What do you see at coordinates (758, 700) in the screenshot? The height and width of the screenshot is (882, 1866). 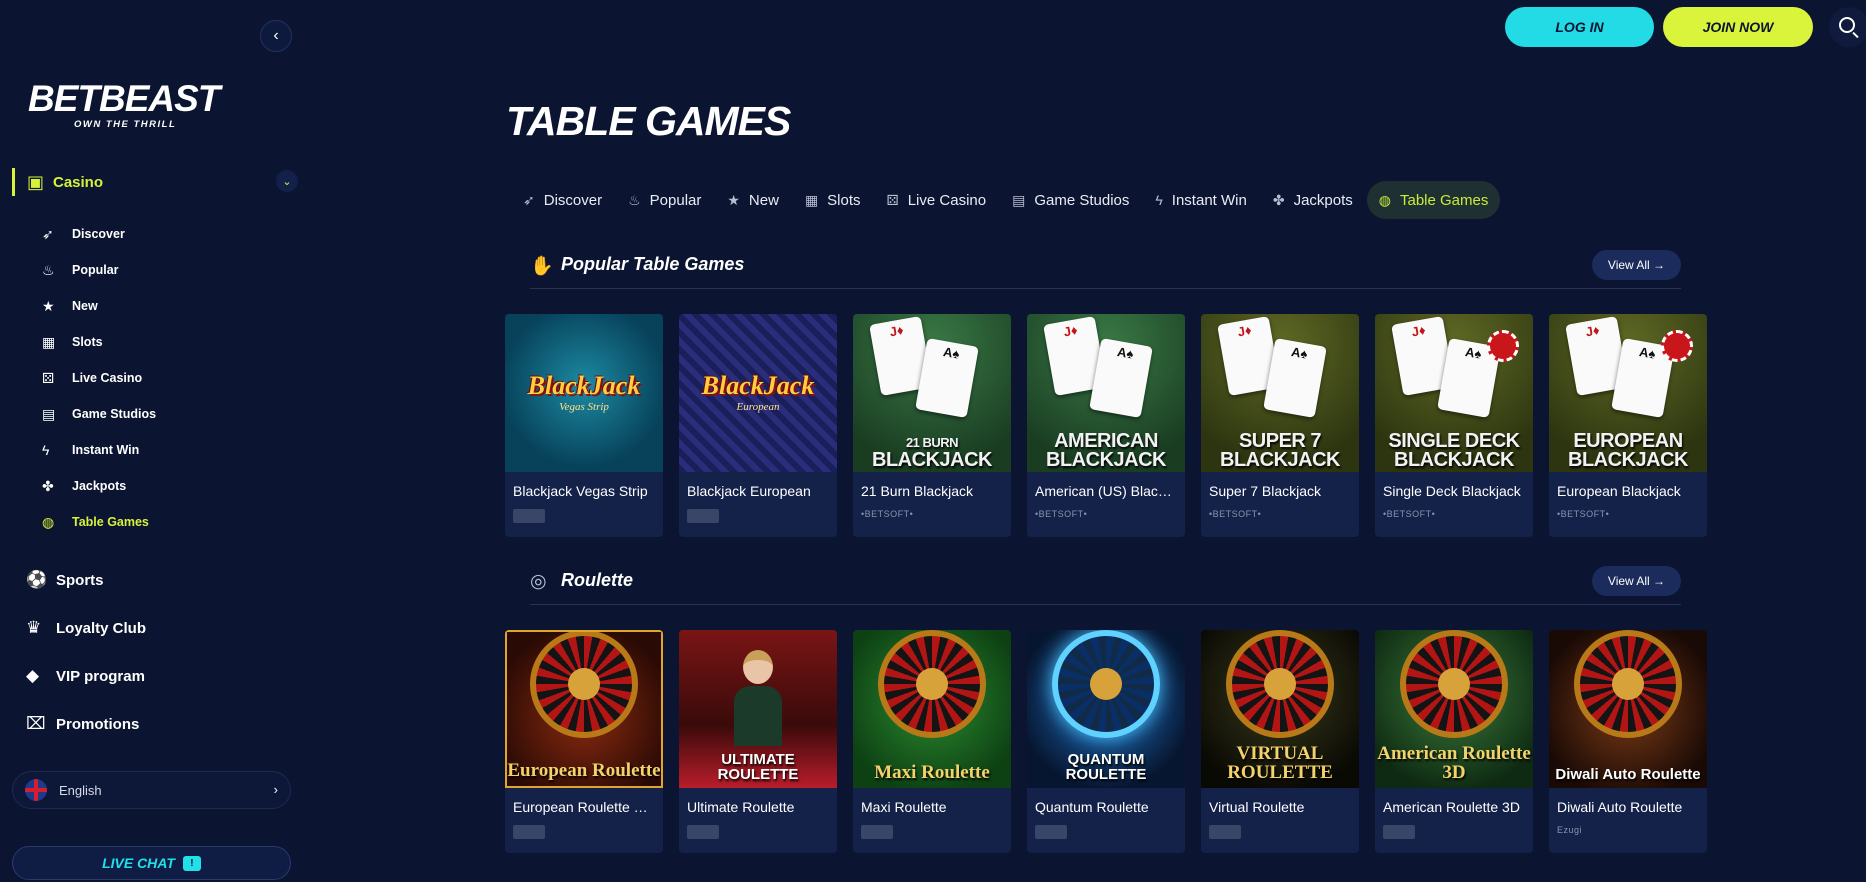 I see `dealer-image` at bounding box center [758, 700].